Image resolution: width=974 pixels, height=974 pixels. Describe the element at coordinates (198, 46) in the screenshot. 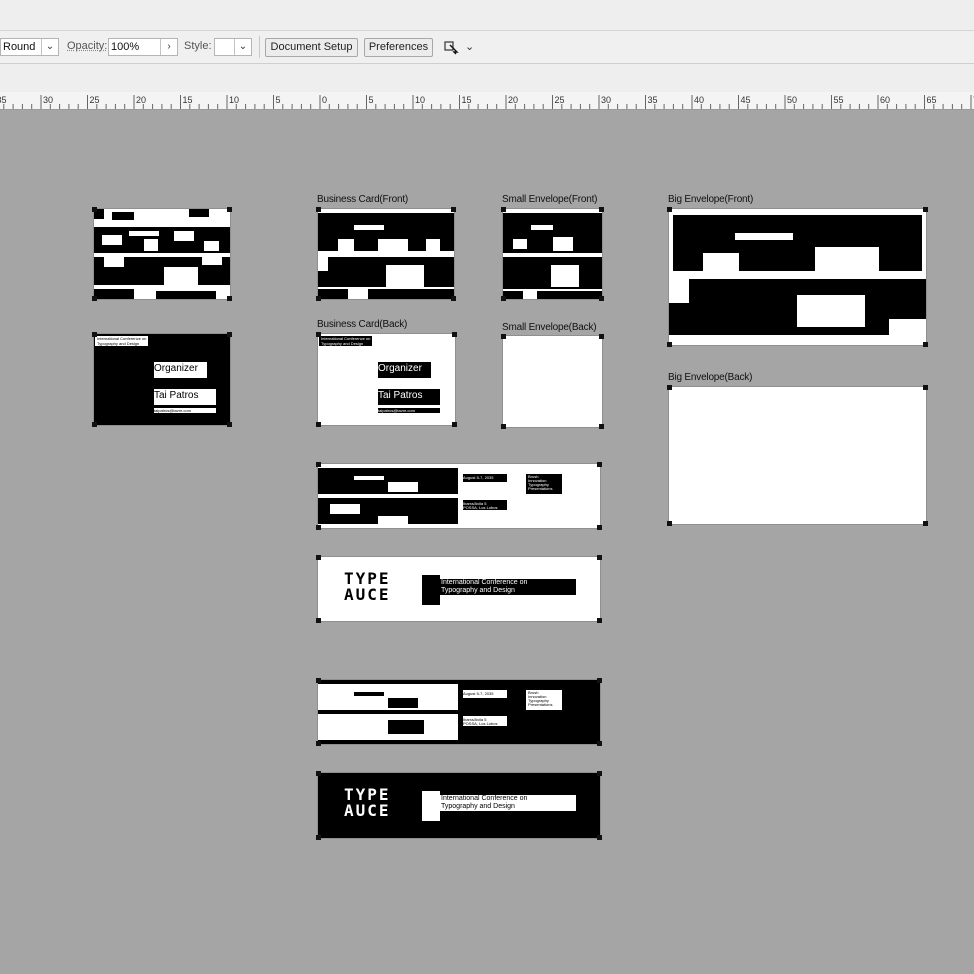

I see `style-label: Style:` at that location.